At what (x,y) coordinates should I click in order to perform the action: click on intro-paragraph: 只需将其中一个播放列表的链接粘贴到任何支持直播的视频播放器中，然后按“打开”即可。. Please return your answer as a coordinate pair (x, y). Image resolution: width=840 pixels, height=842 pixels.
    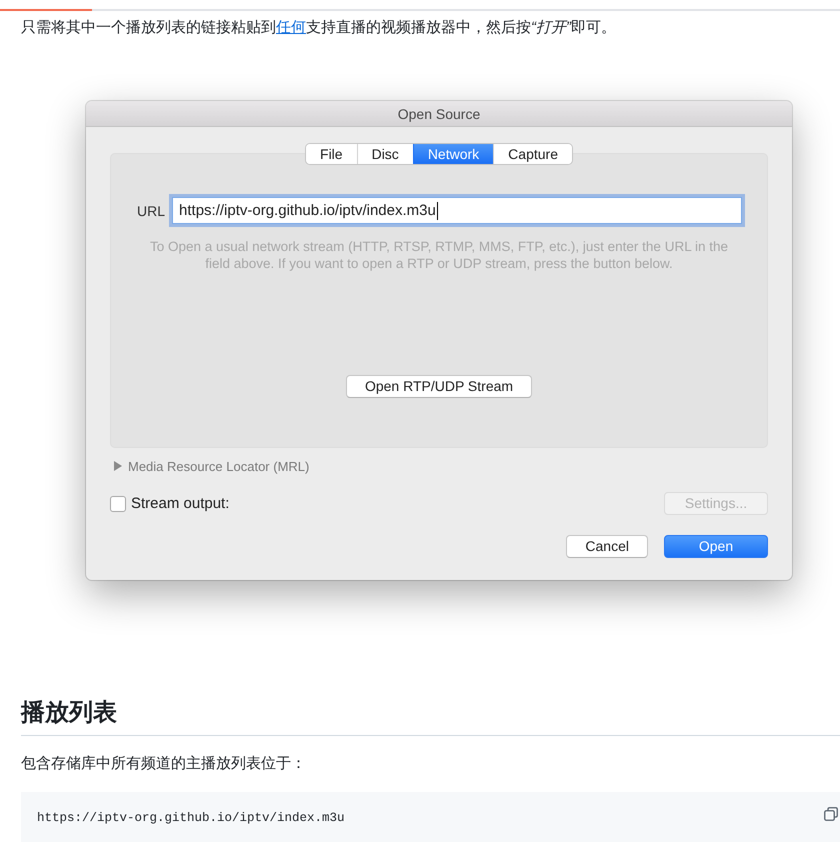
    Looking at the image, I should click on (319, 28).